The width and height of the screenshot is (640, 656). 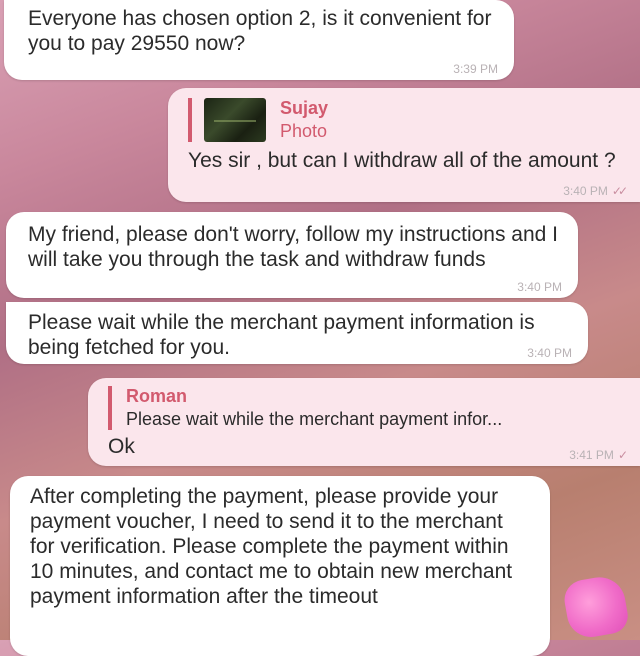 I want to click on double-check-icon: ✓✓, so click(x=619, y=191).